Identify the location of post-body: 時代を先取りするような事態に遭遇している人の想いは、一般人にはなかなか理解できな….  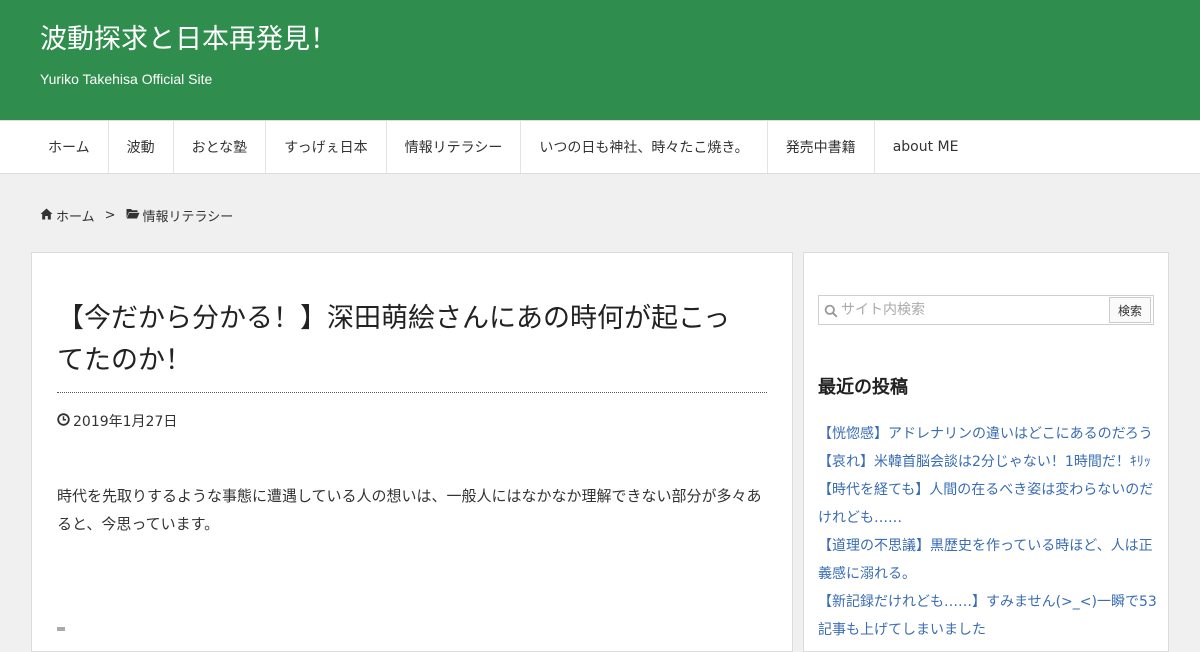
(409, 510).